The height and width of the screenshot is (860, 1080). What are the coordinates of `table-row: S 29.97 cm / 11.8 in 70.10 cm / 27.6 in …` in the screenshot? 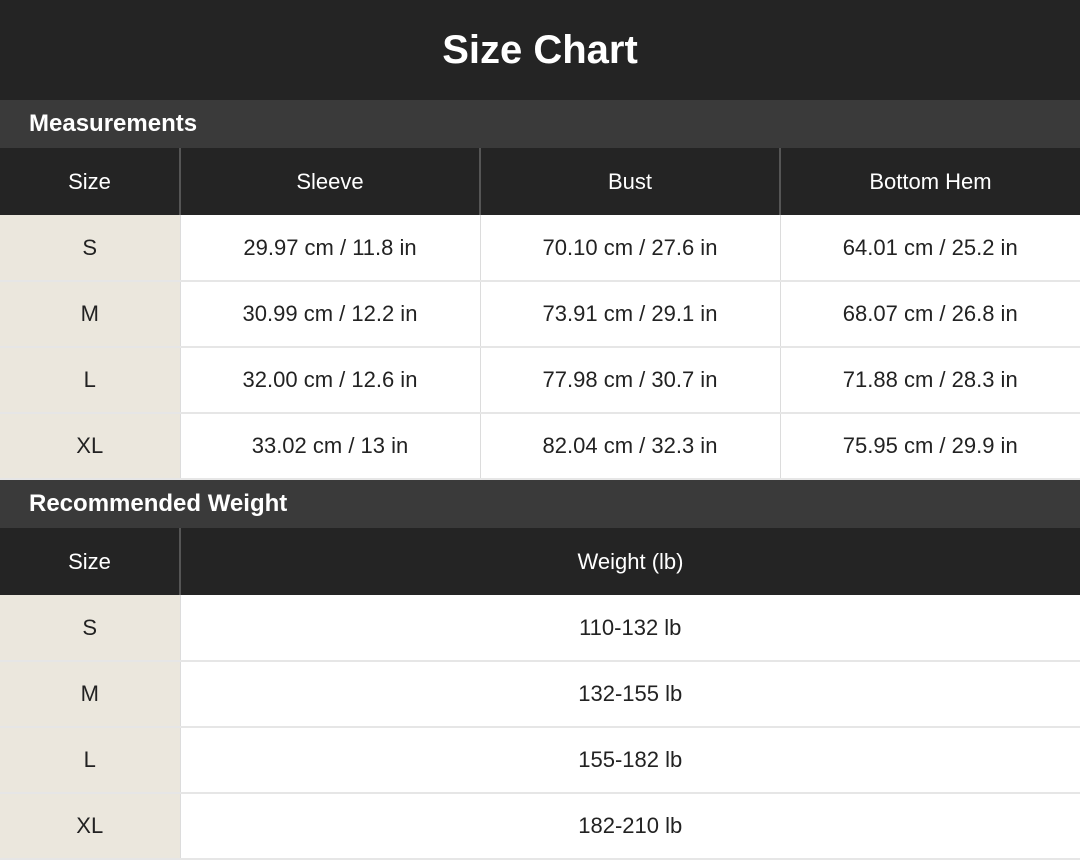 It's located at (540, 248).